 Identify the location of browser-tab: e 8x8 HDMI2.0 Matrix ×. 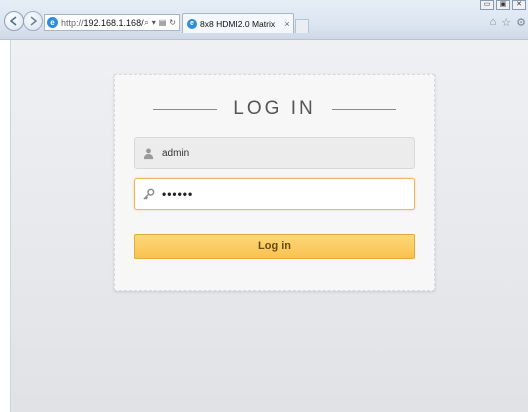
(238, 23).